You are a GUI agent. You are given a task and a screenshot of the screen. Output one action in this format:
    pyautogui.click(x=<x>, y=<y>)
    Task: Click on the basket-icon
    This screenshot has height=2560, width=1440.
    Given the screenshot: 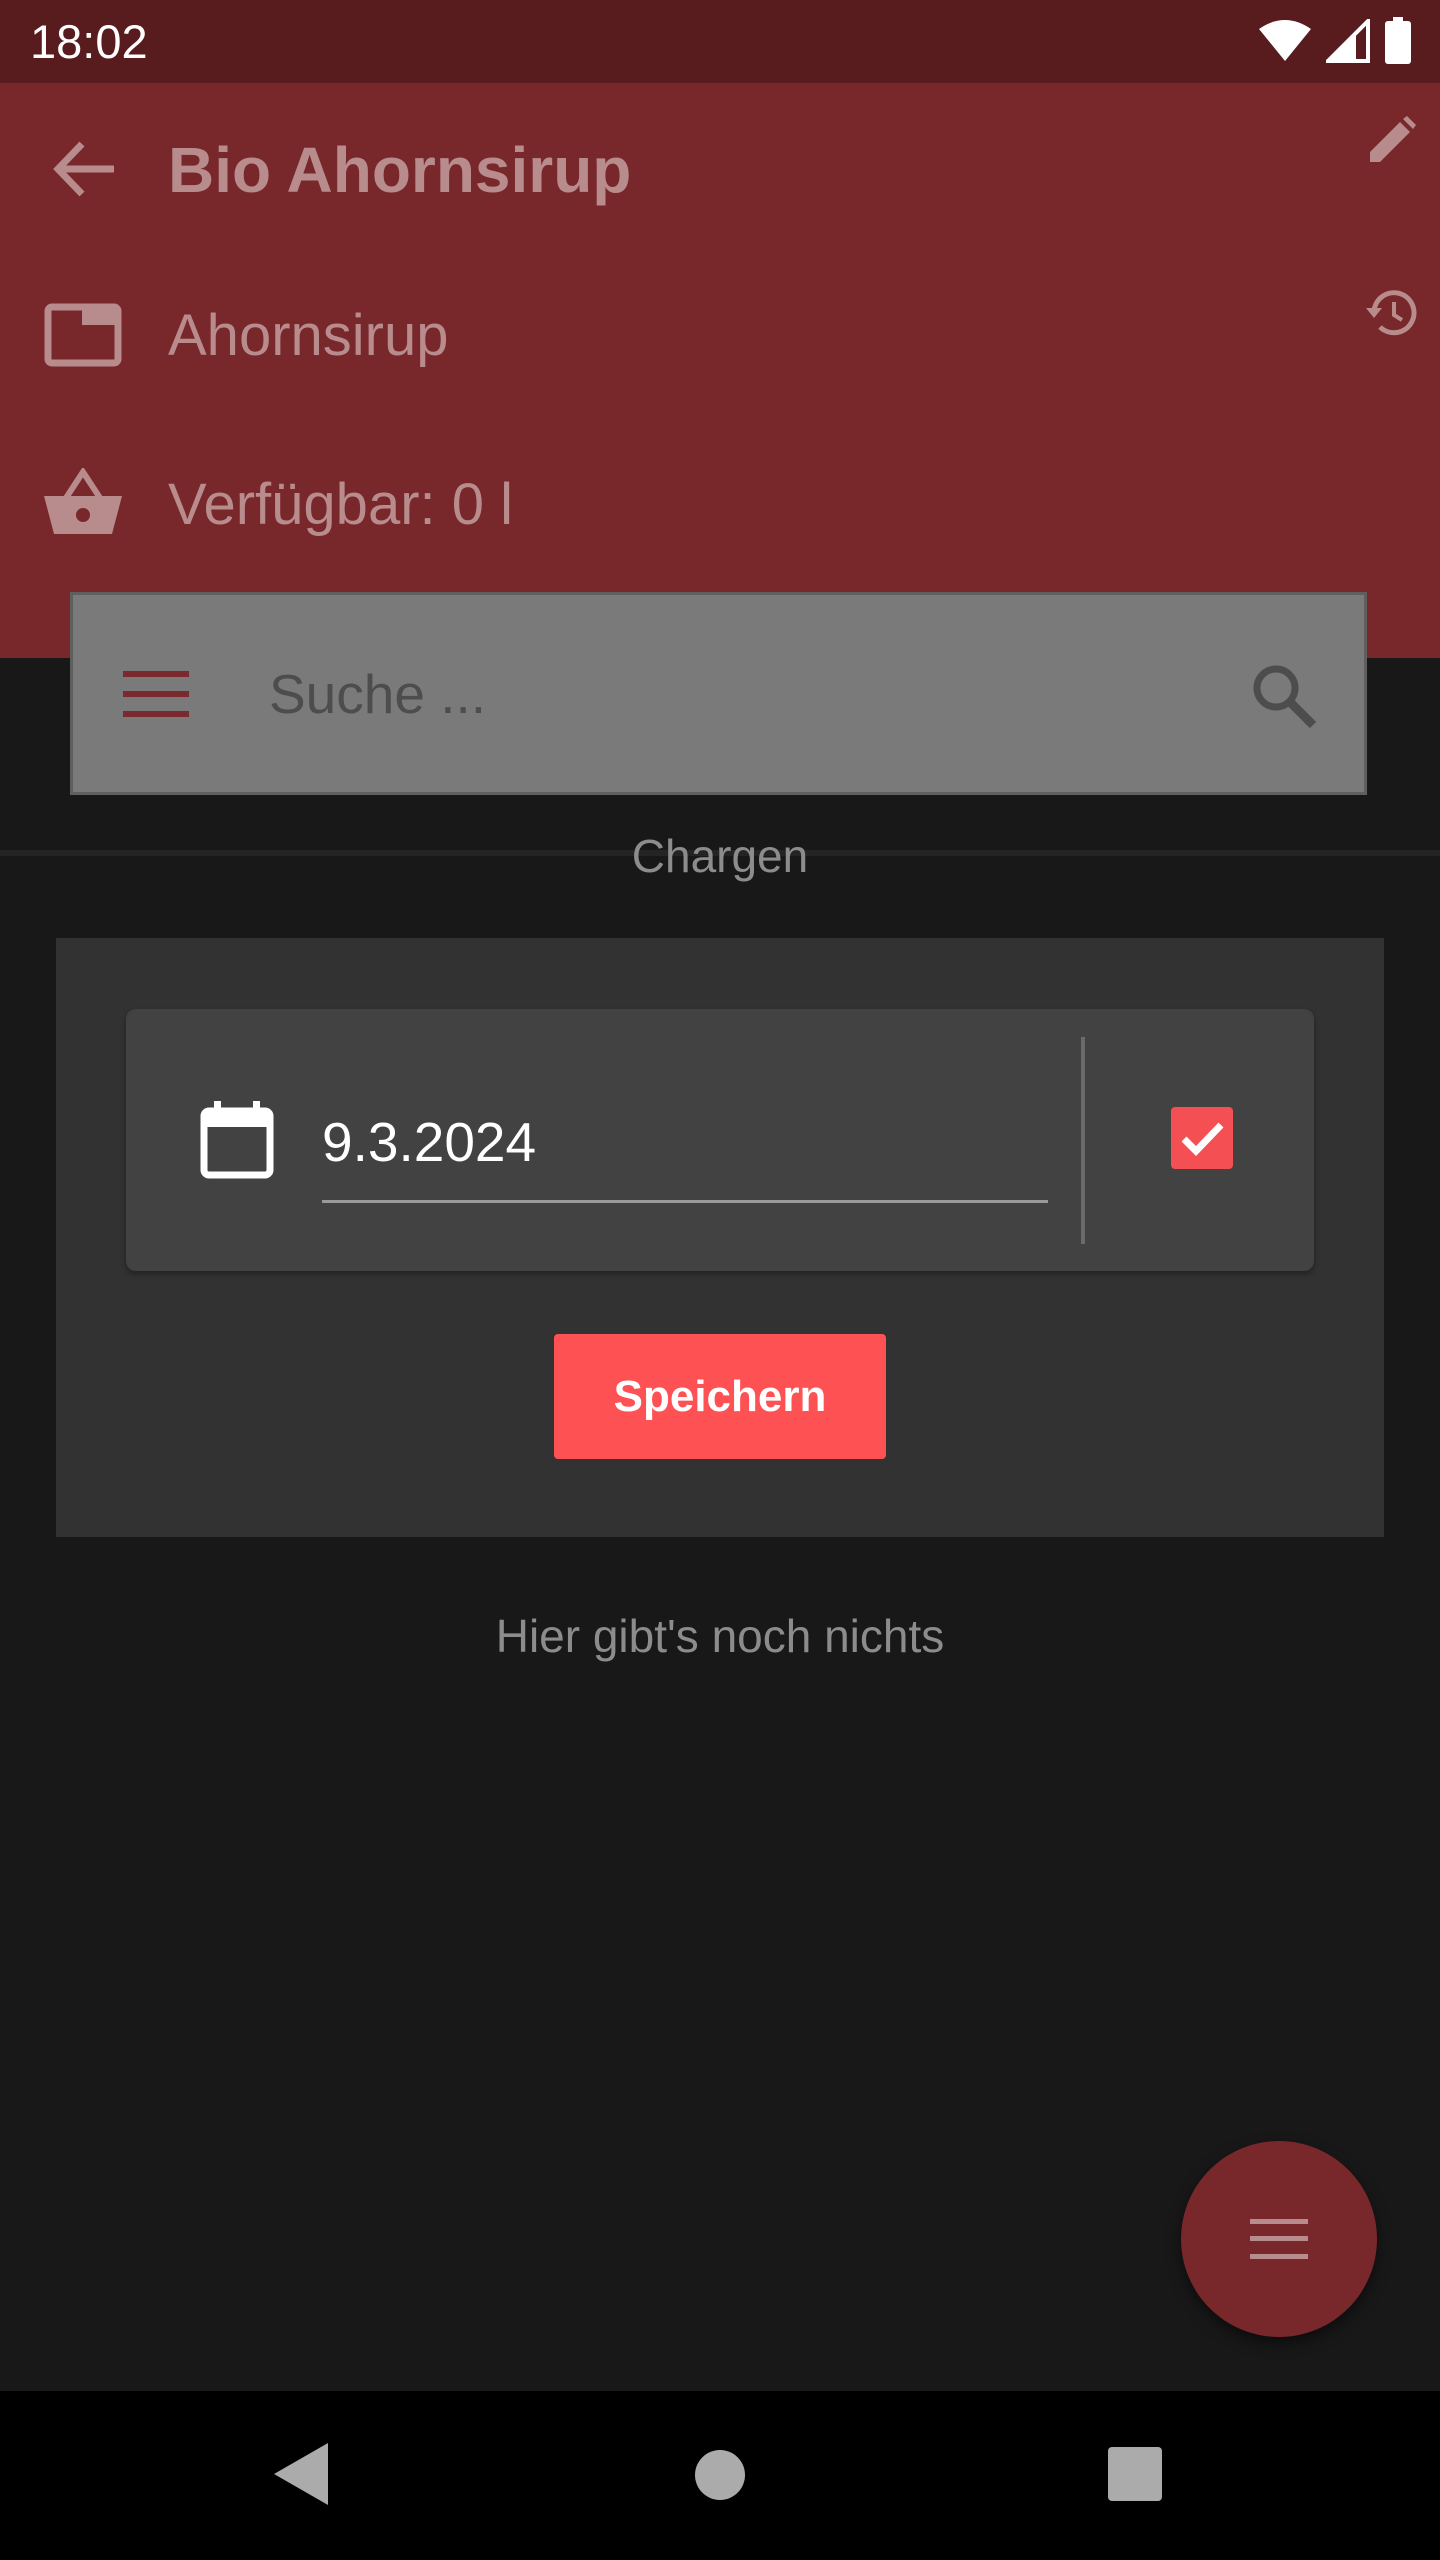 What is the action you would take?
    pyautogui.click(x=83, y=501)
    